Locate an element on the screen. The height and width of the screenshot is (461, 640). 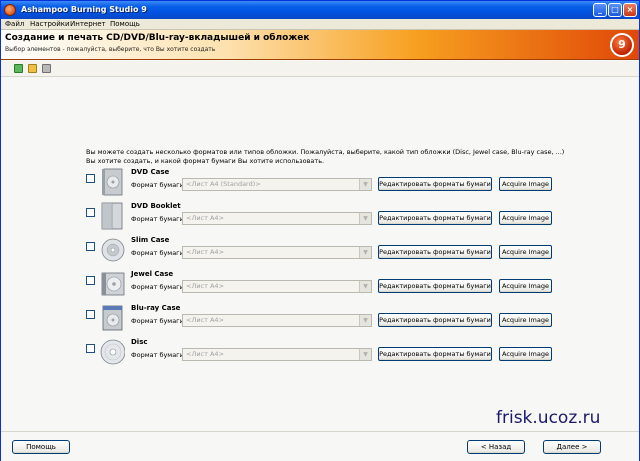
app-logo-icon is located at coordinates (10, 10).